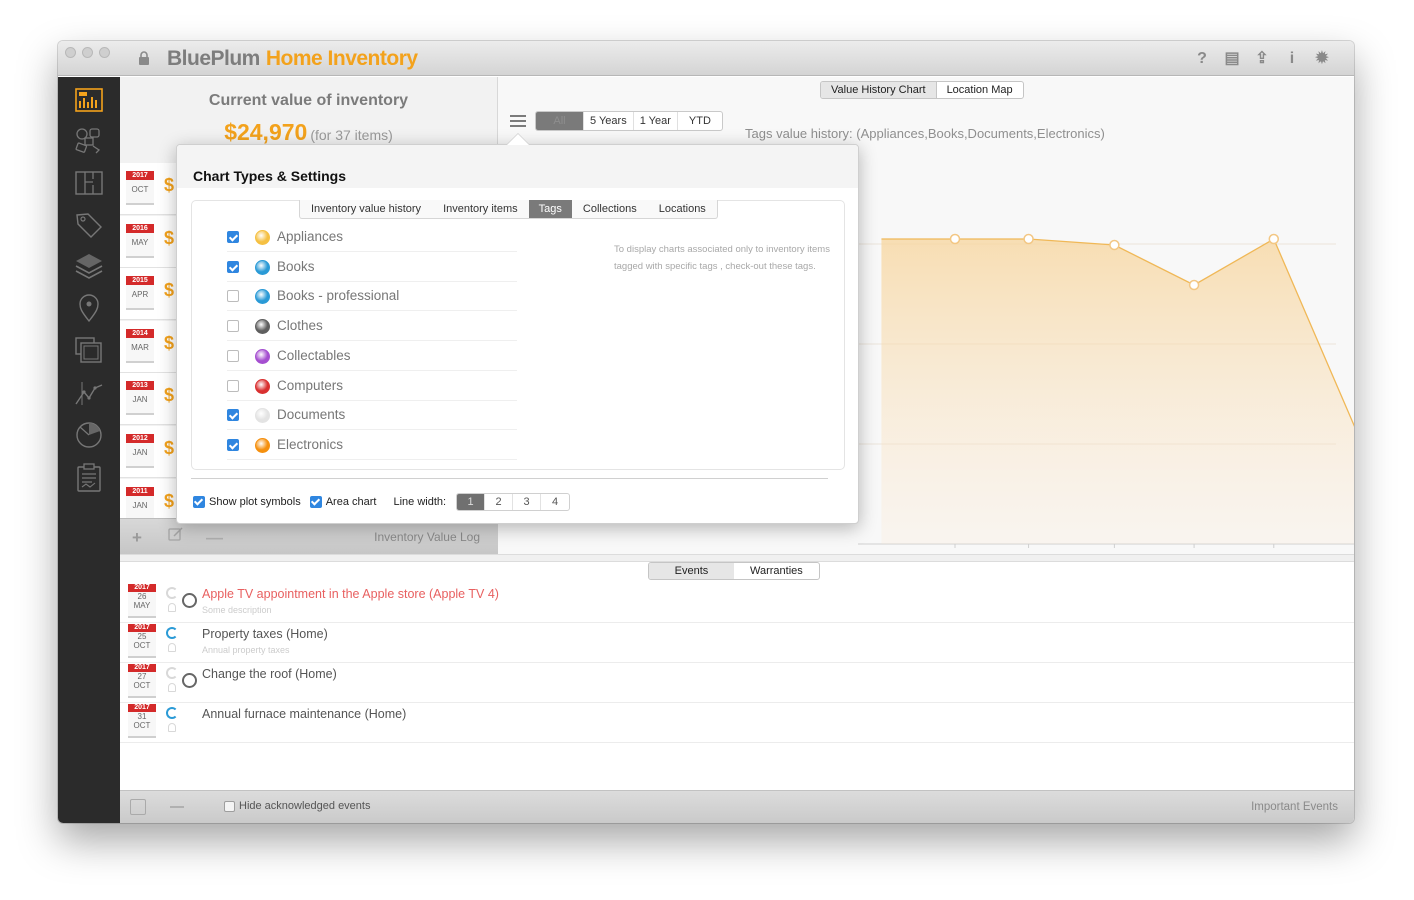 Image resolution: width=1414 pixels, height=900 pixels. Describe the element at coordinates (140, 452) in the screenshot. I see `log-month: JAN` at that location.